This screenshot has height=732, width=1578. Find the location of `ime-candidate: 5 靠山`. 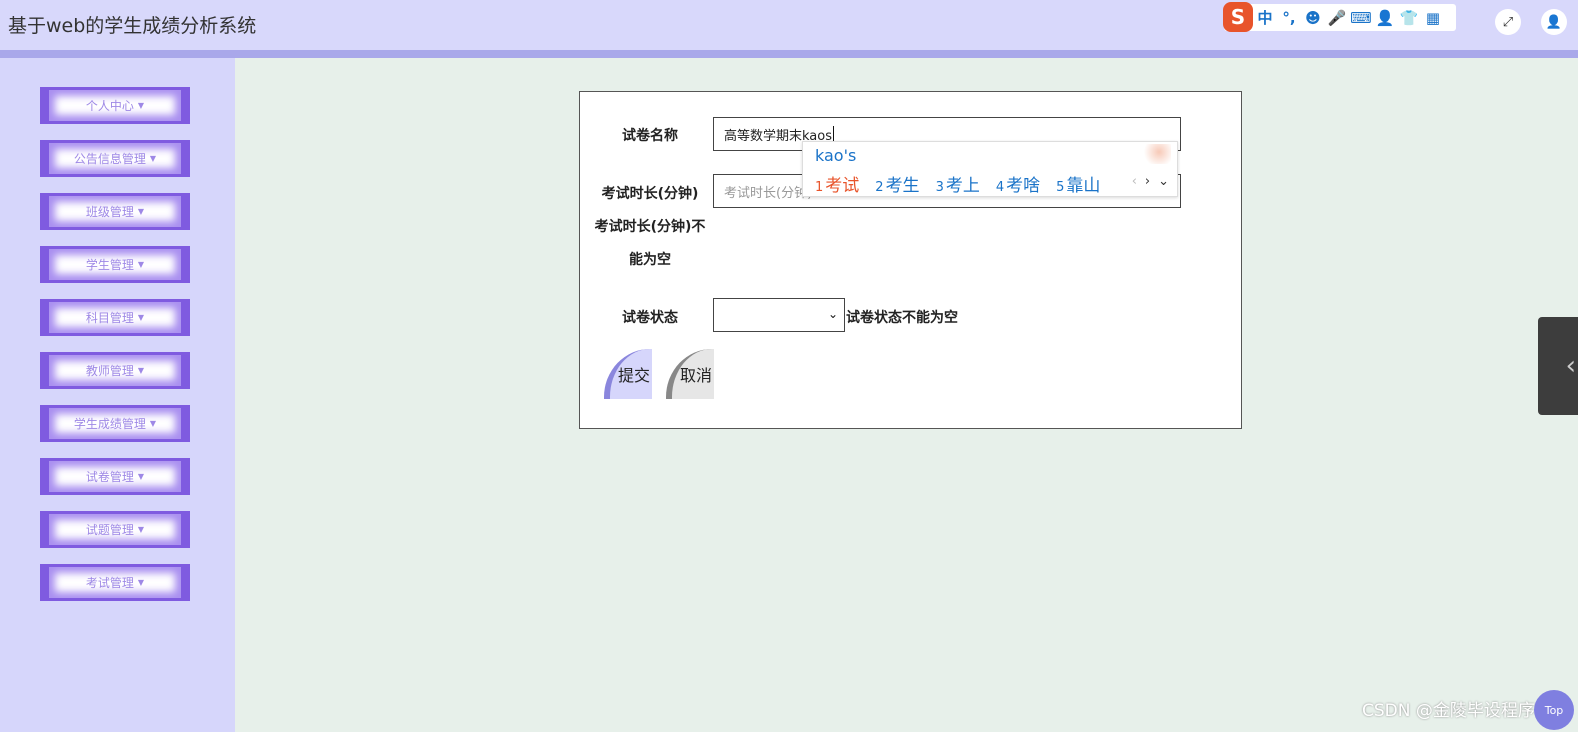

ime-candidate: 5 靠山 is located at coordinates (1078, 183).